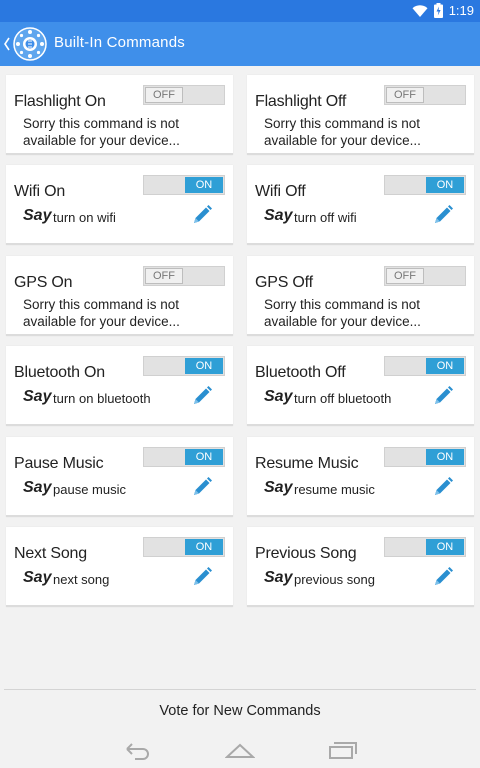 This screenshot has height=768, width=480. I want to click on command-card-bluetooth-on: Bluetooth On ON Say turn on bluetooth, so click(119, 386).